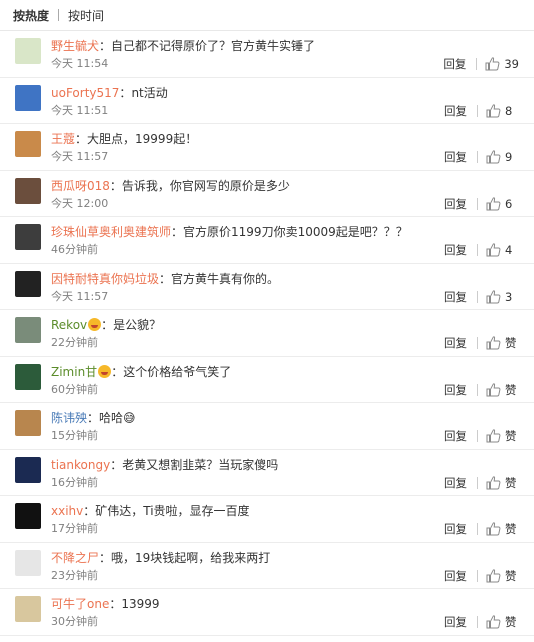  I want to click on comment-item: Rekov ：是公貌？ 22分钟前 回复 赞, so click(267, 333).